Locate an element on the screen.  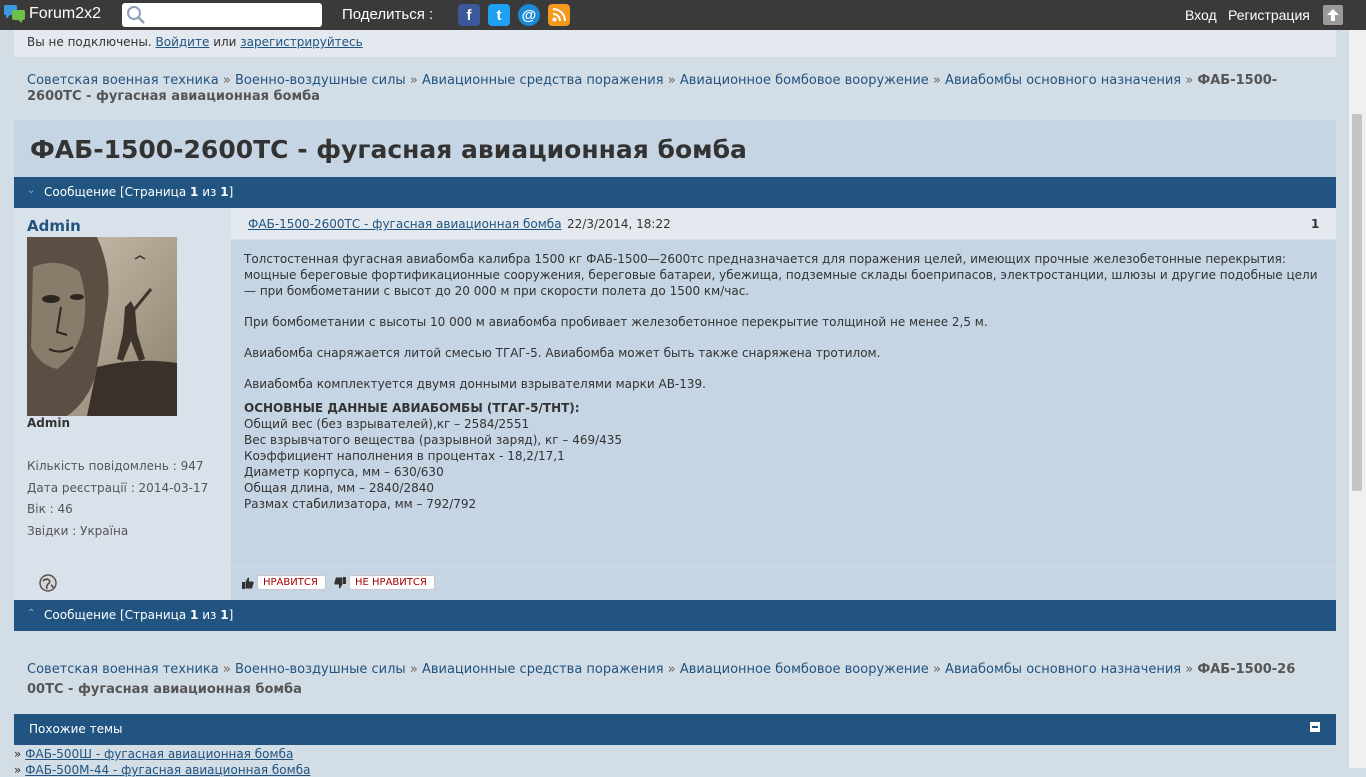
share-icons: f t @ is located at coordinates (514, 15).